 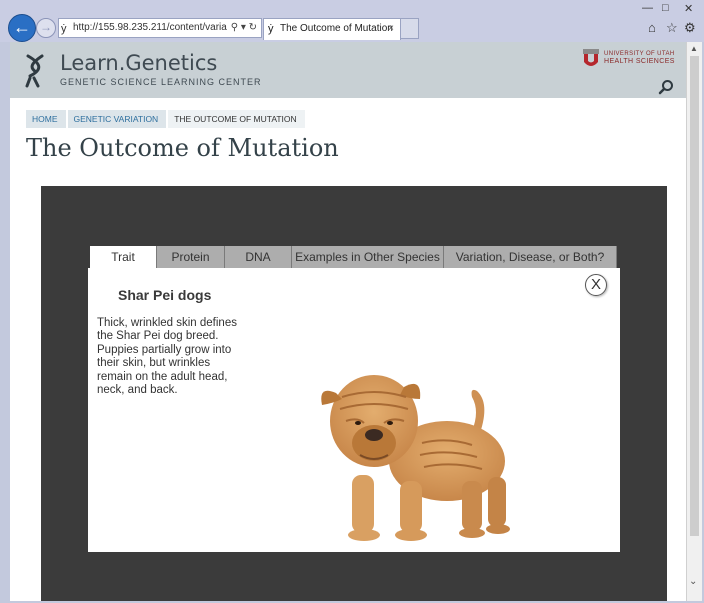 I want to click on close-window-icon: ✕, so click(x=688, y=8).